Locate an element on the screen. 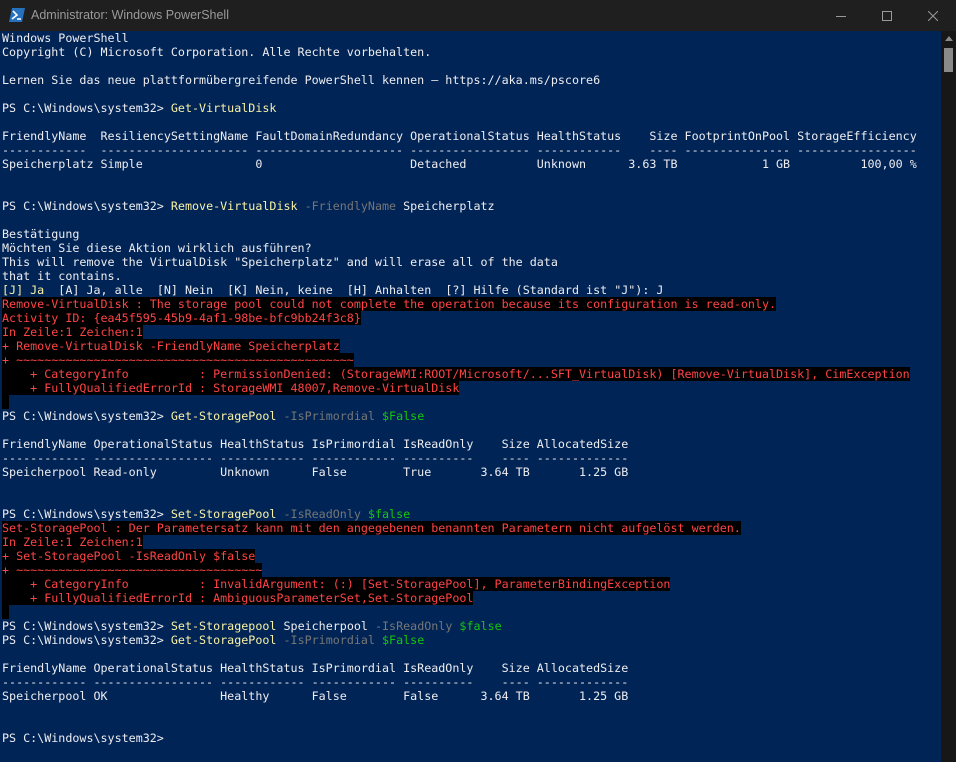 The width and height of the screenshot is (956, 762). error-line: + Set-StoragePool -IsReadOnly $false is located at coordinates (129, 556).